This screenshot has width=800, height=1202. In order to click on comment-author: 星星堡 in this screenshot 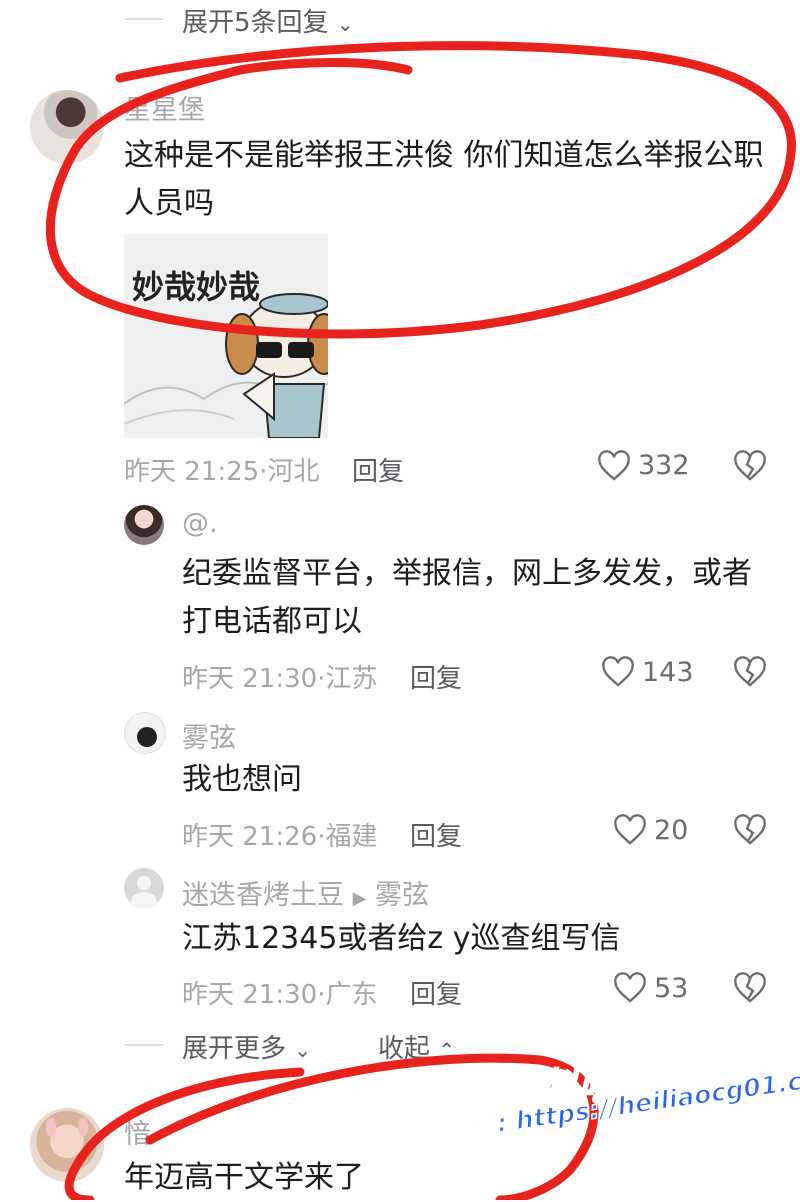, I will do `click(164, 107)`.